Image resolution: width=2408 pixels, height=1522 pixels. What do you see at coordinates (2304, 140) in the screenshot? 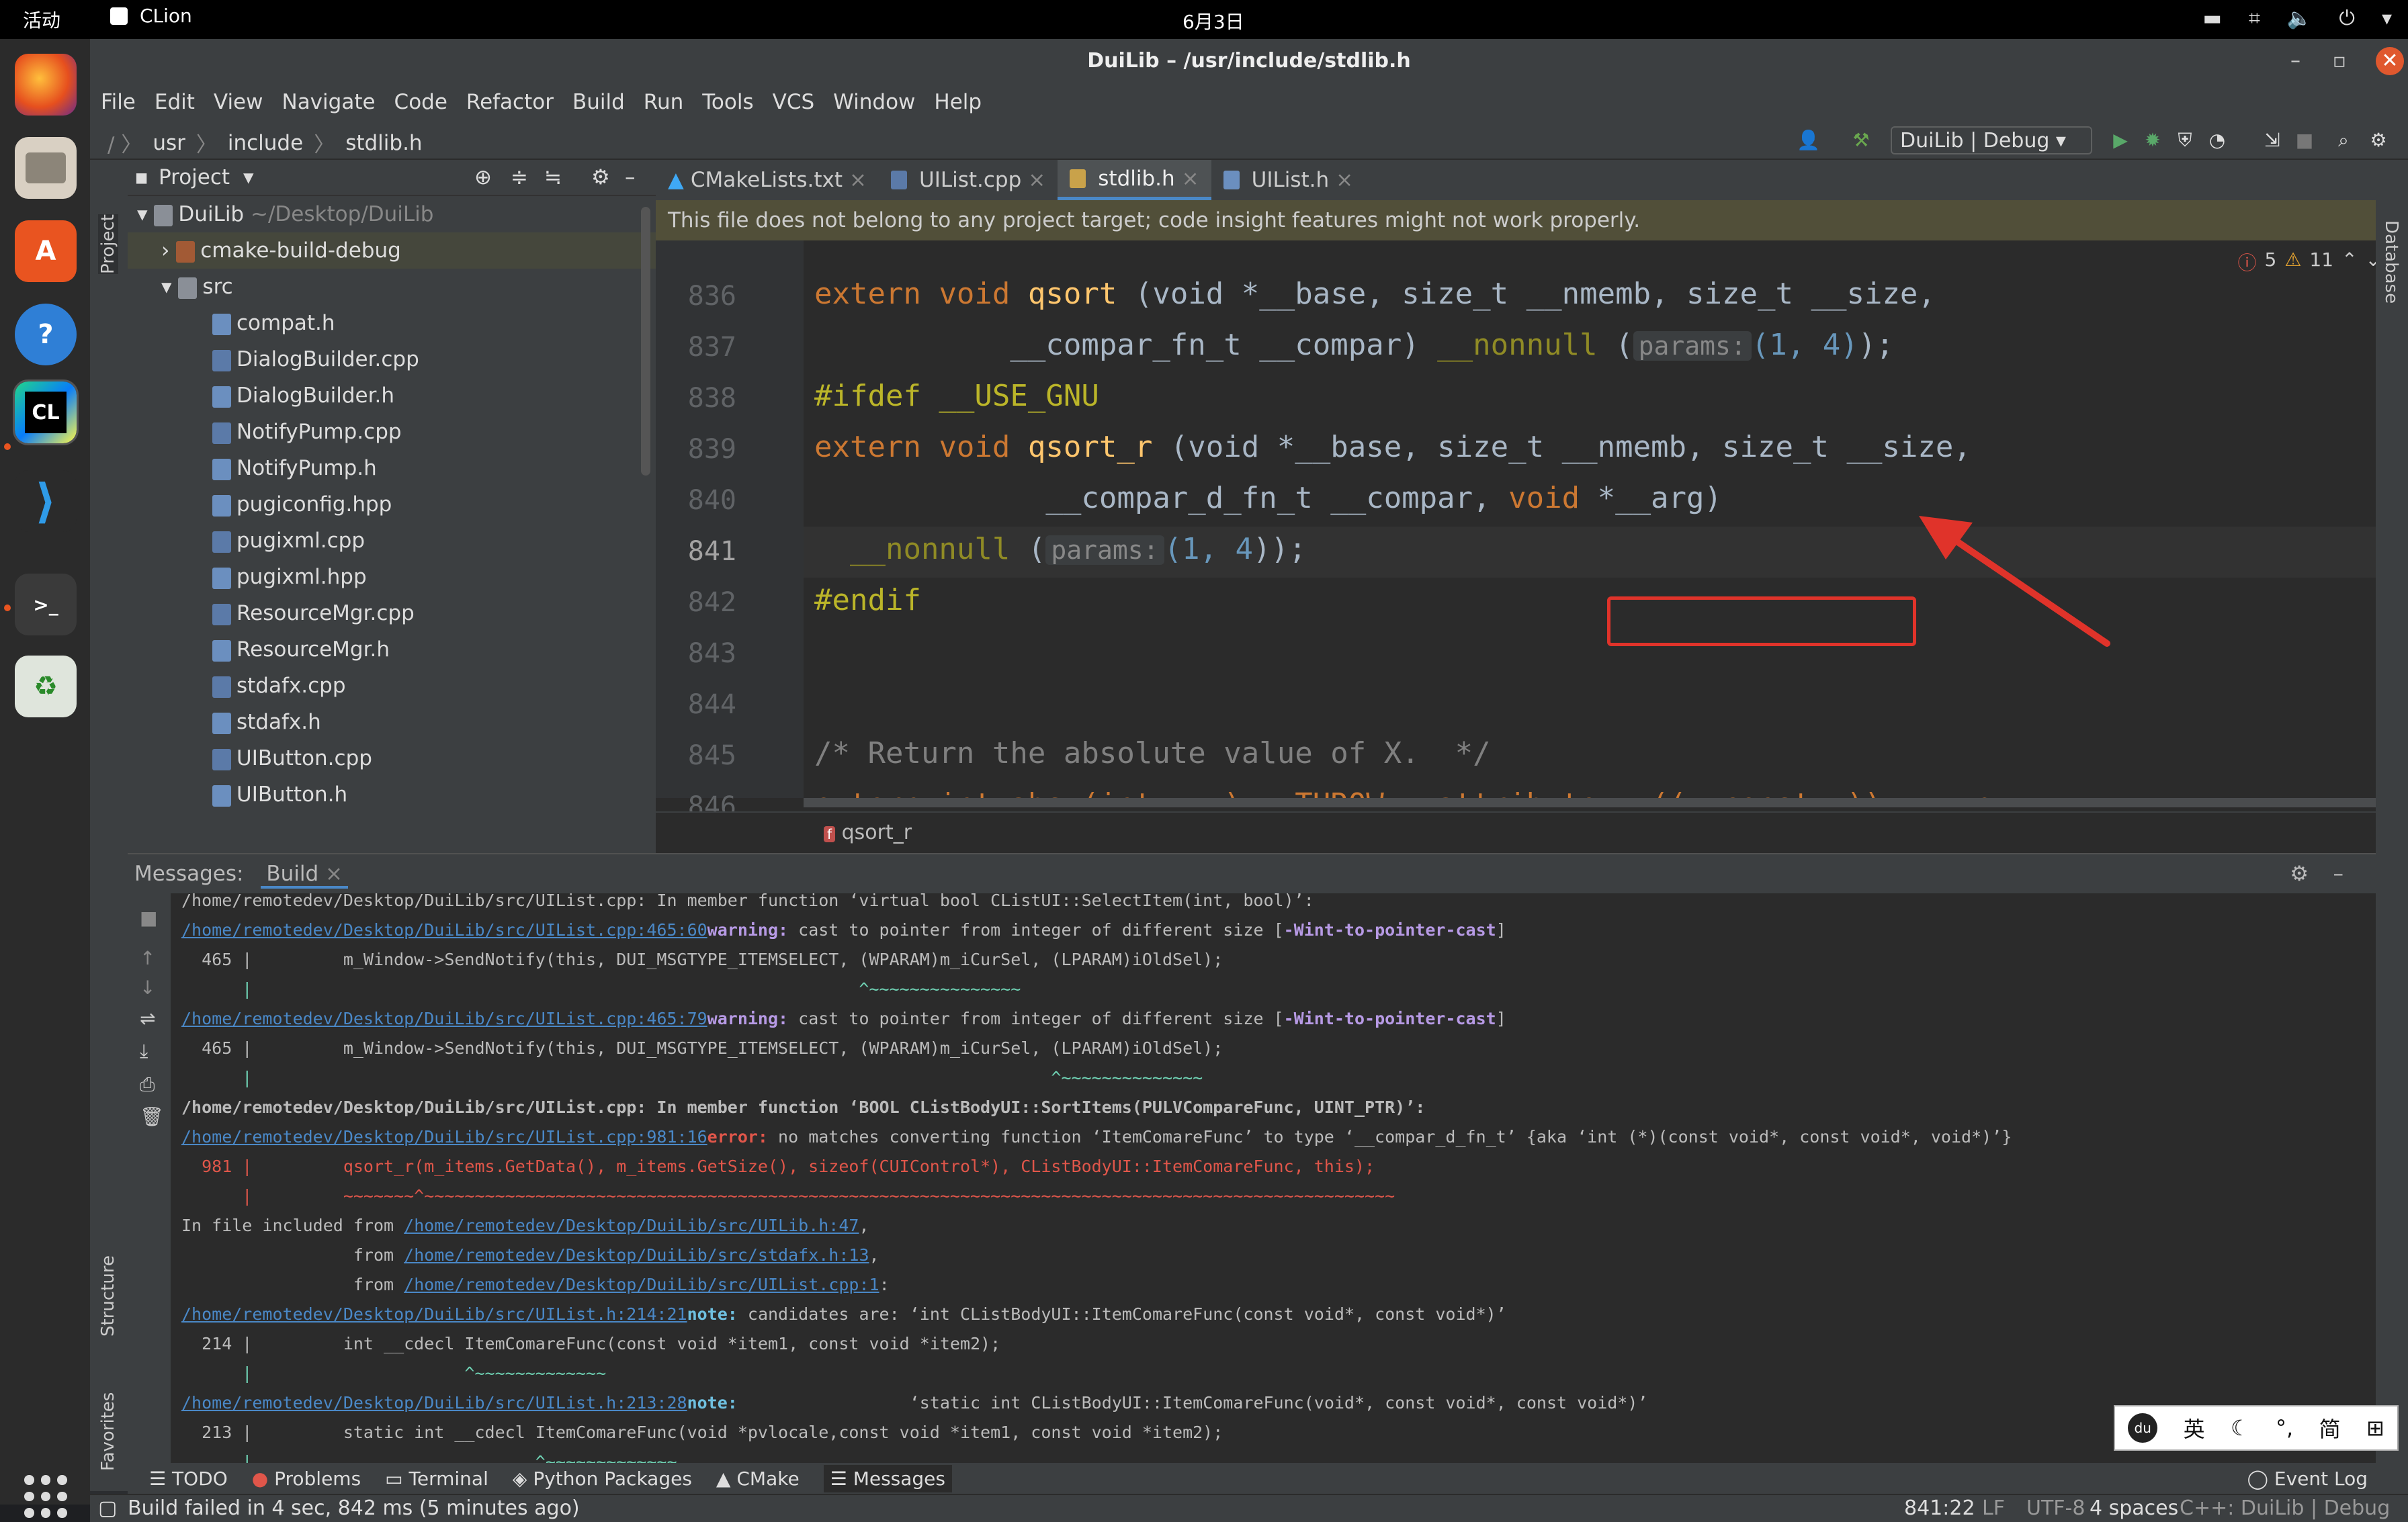
I see `stop-icon: ■` at bounding box center [2304, 140].